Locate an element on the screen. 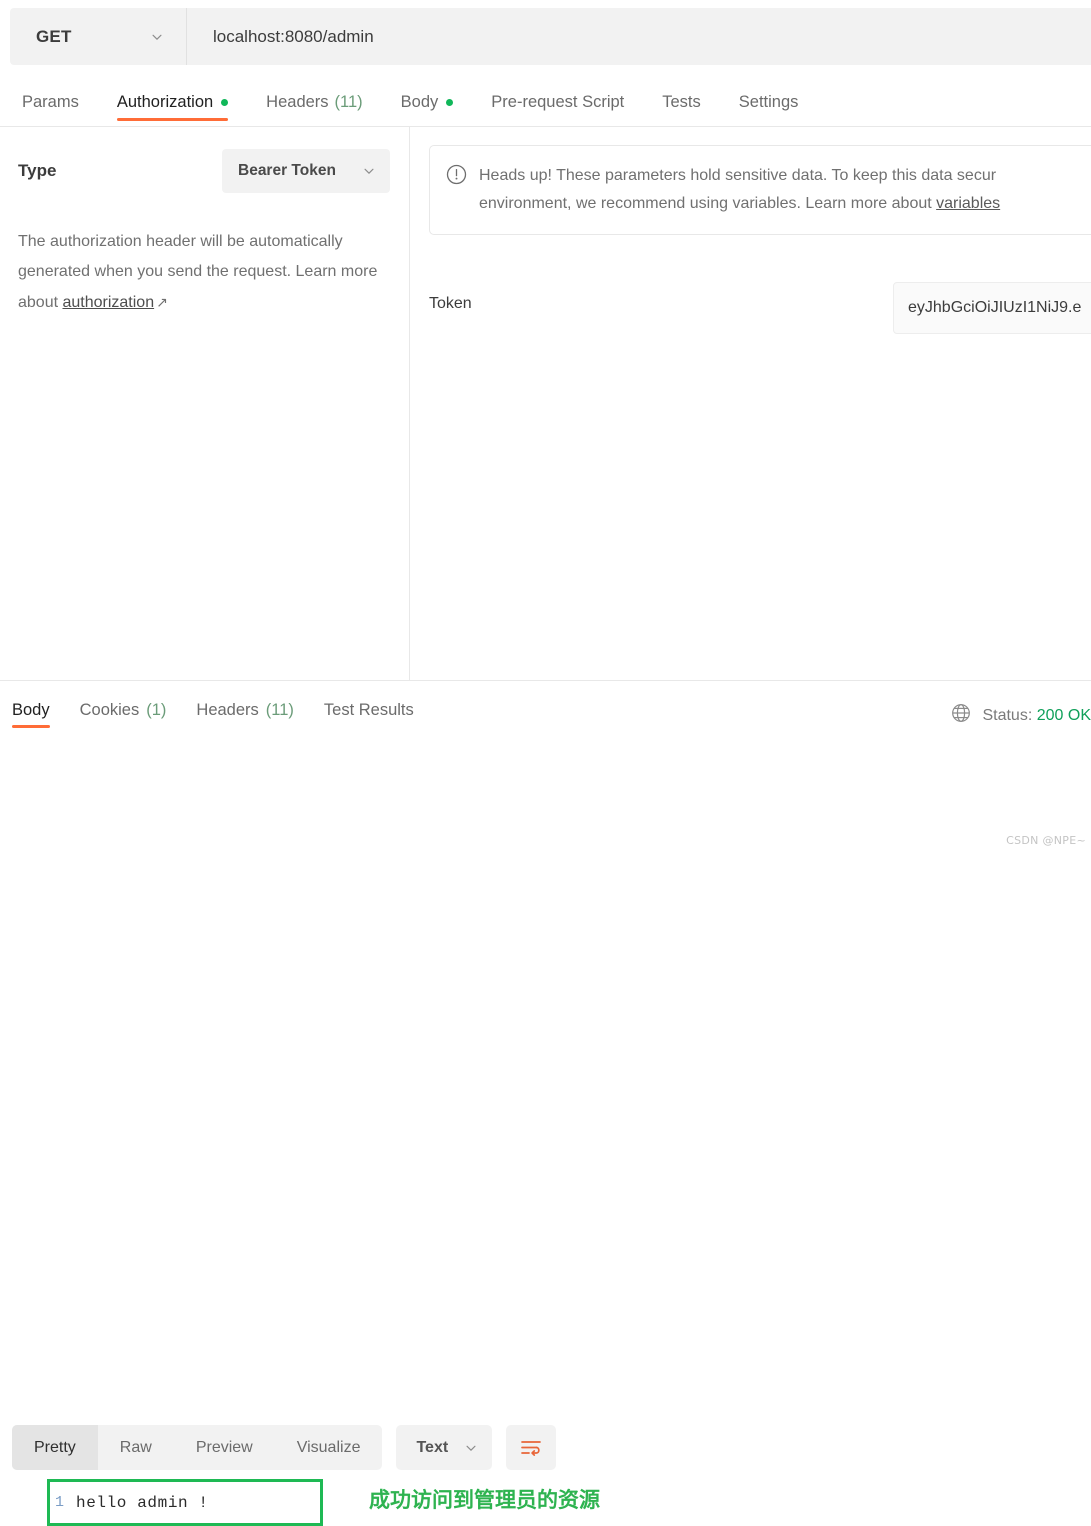 This screenshot has height=1526, width=1091. tab-authorization: Authorization is located at coordinates (172, 99).